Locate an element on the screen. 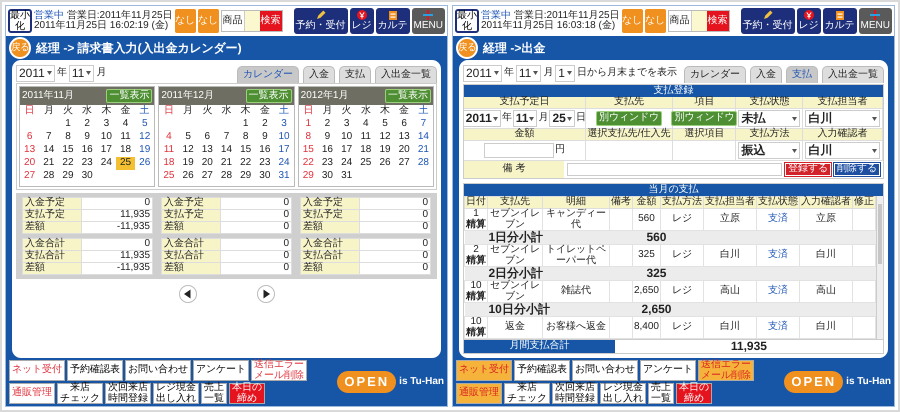 This screenshot has width=900, height=412. calendar-day: 3 is located at coordinates (284, 124).